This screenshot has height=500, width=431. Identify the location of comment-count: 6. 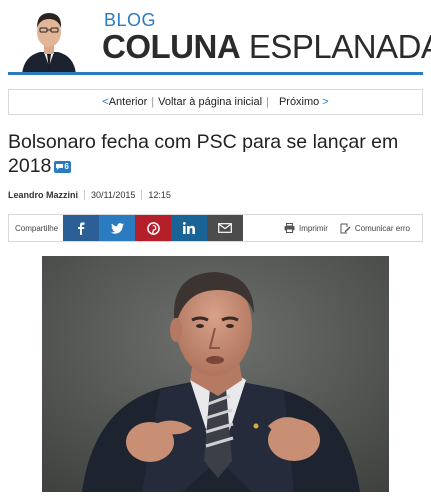
(66, 166).